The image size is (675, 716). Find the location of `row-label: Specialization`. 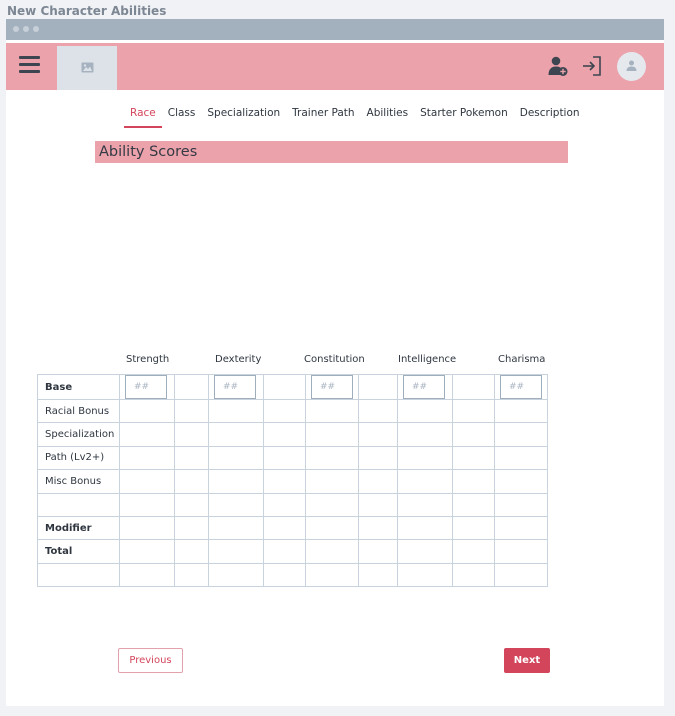

row-label: Specialization is located at coordinates (78, 434).